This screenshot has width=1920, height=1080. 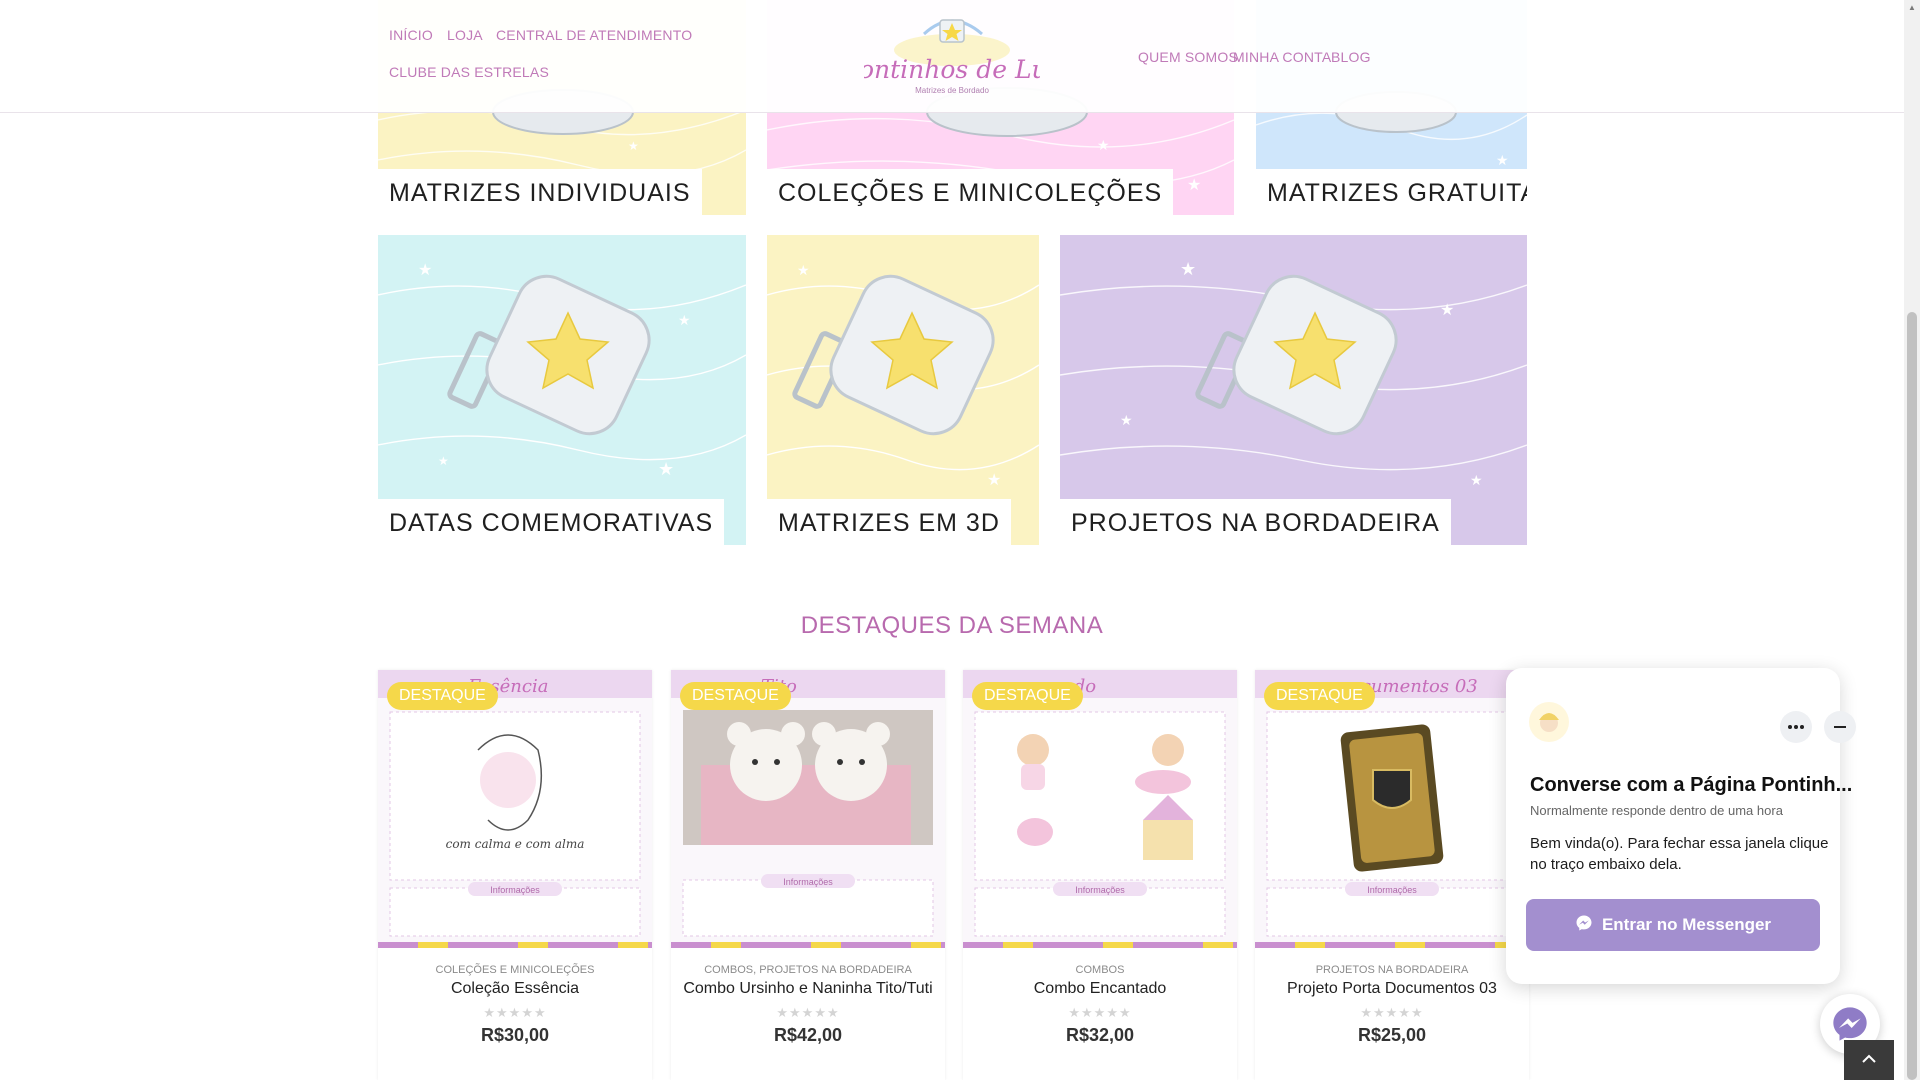 What do you see at coordinates (1392, 1035) in the screenshot?
I see `product-price: R$25,00` at bounding box center [1392, 1035].